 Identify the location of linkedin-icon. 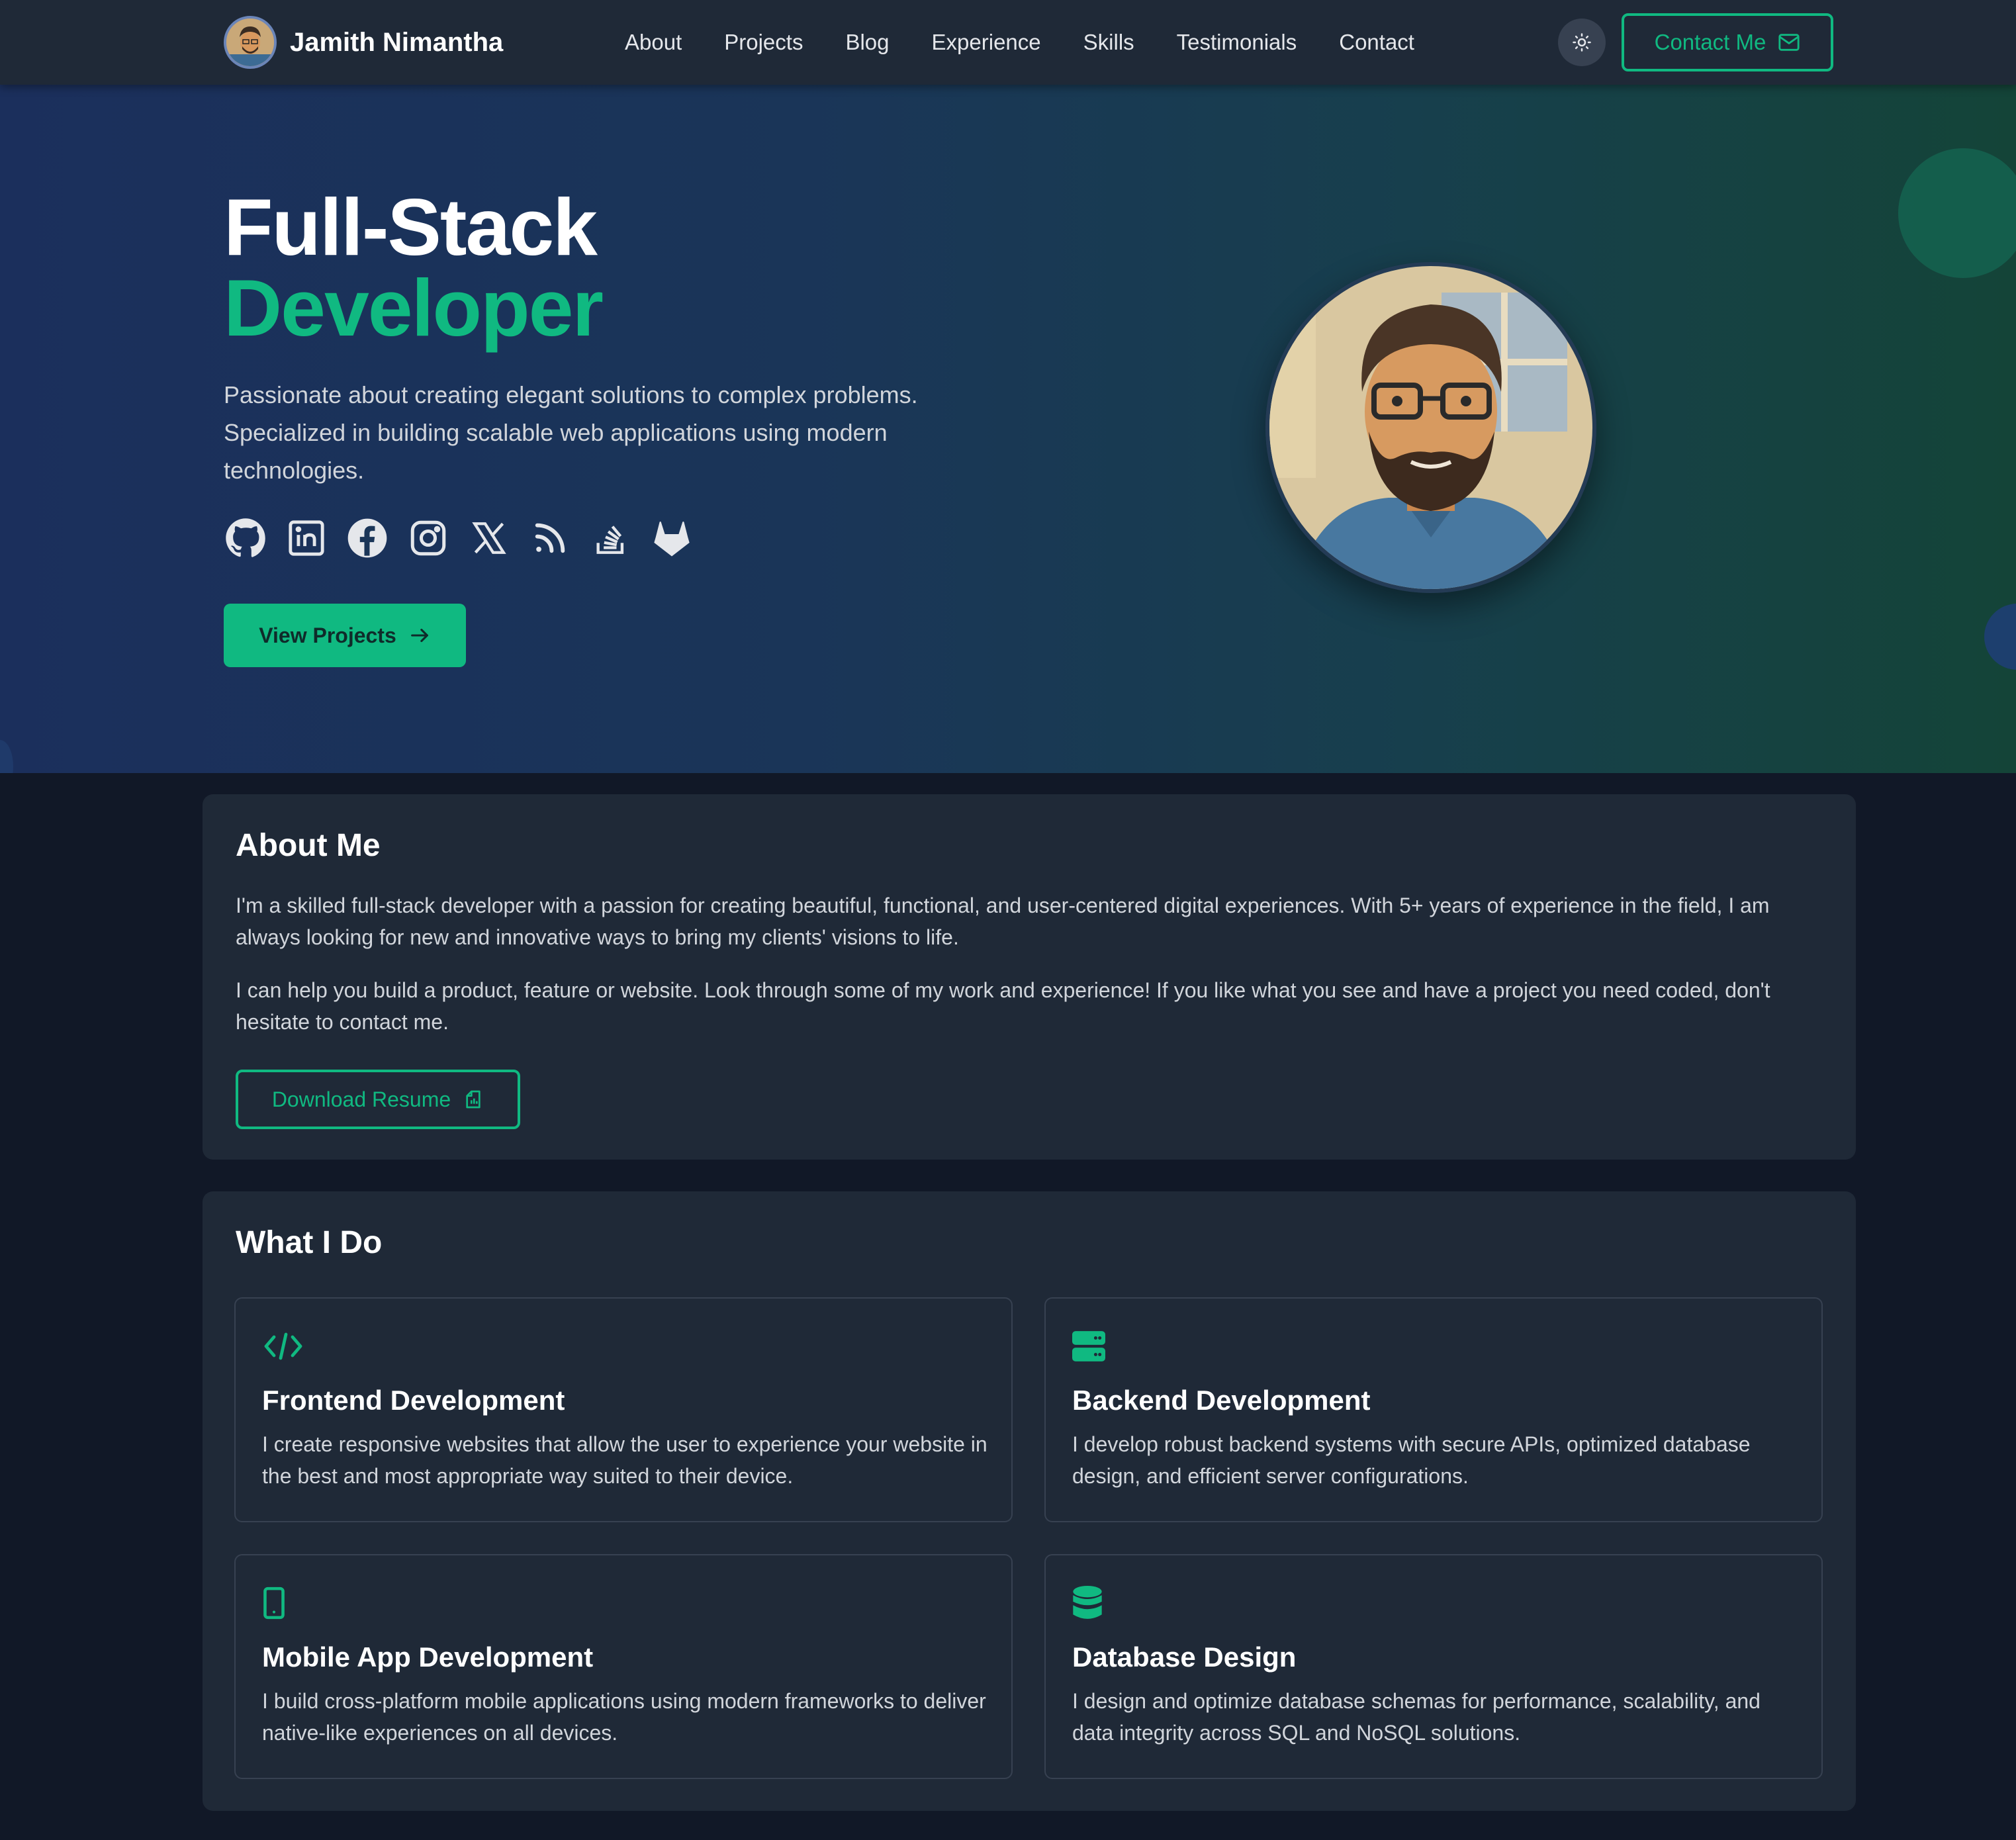
(306, 538).